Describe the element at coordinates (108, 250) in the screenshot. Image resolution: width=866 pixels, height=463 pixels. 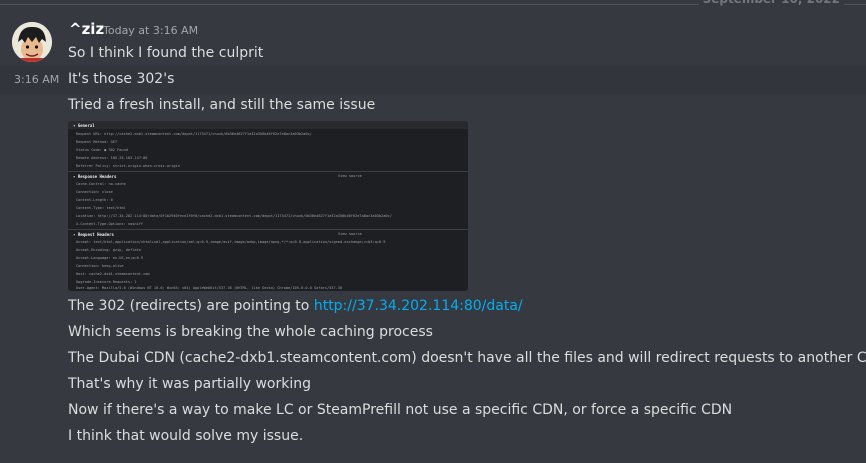
I see `devtools-row: Accept-Encoding: gzip, deflate` at that location.